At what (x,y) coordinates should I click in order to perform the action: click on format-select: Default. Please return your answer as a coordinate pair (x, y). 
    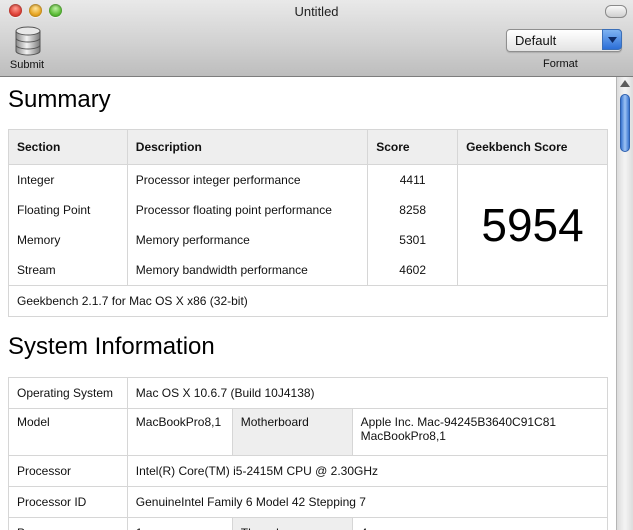
    Looking at the image, I should click on (564, 40).